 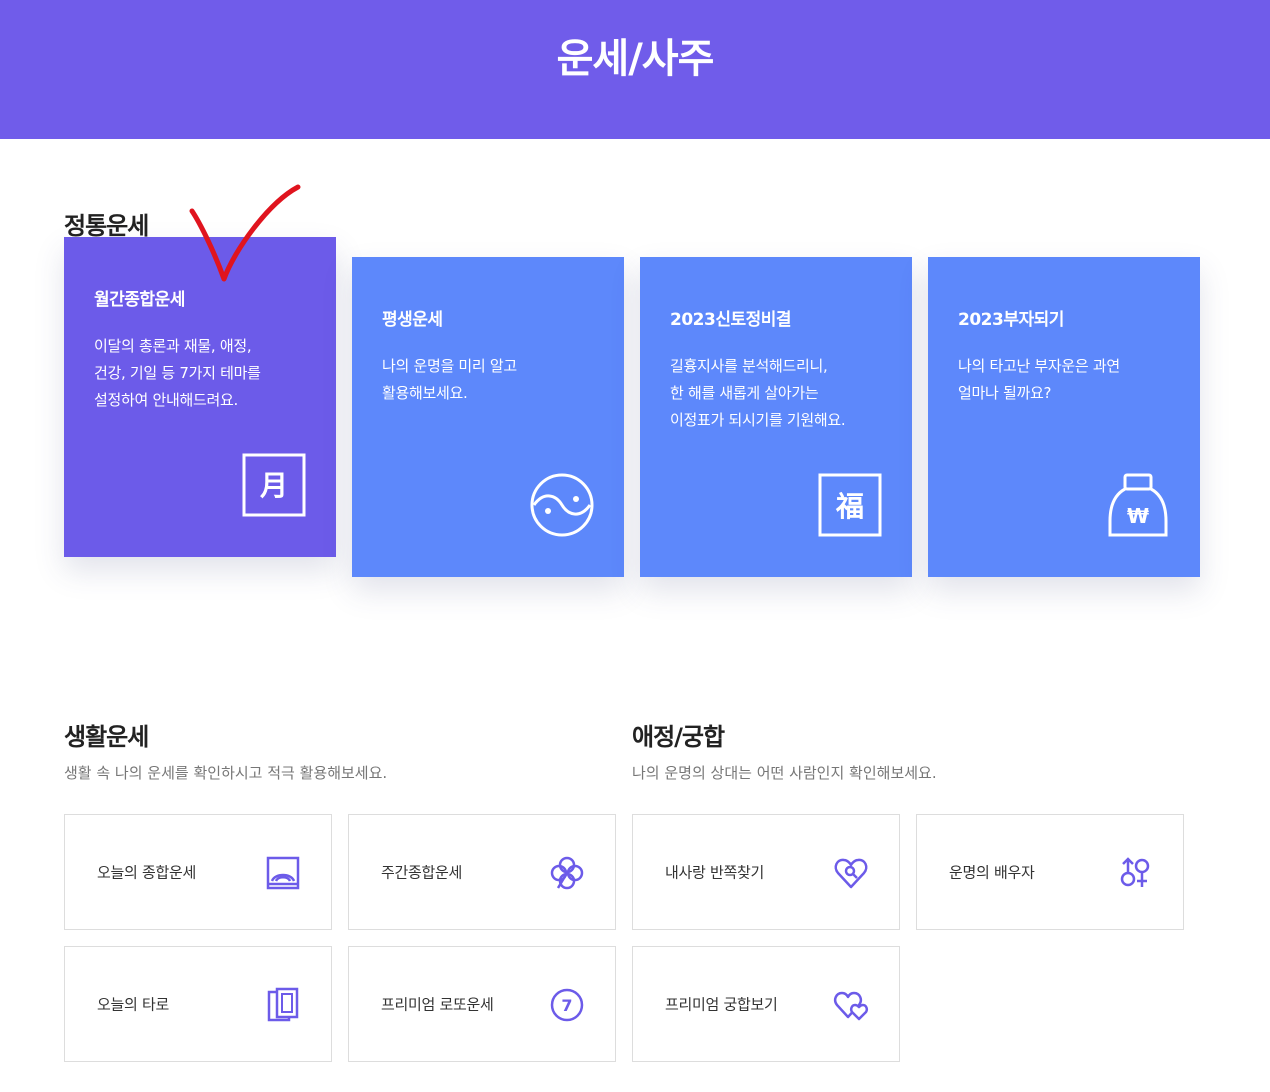 What do you see at coordinates (139, 300) in the screenshot?
I see `card-title: 월간종합운세` at bounding box center [139, 300].